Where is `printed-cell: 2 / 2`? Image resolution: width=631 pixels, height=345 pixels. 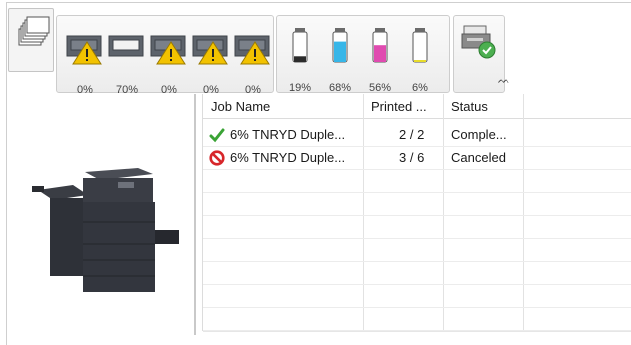
printed-cell: 2 / 2 is located at coordinates (412, 134).